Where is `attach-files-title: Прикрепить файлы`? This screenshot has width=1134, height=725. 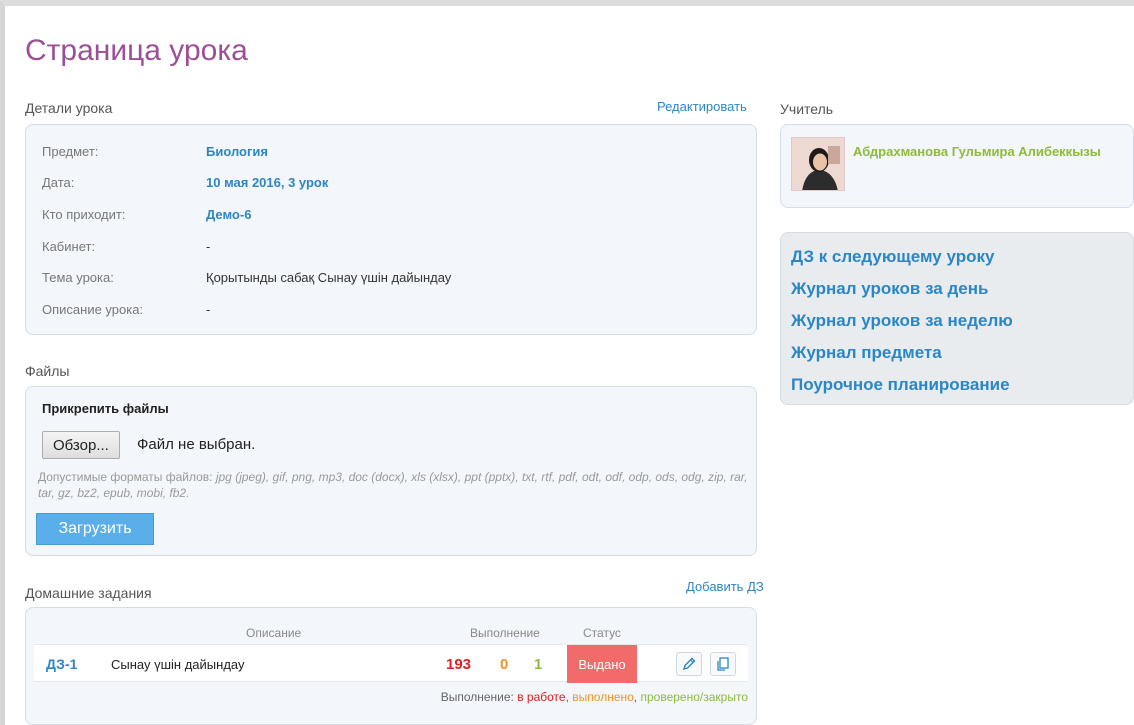
attach-files-title: Прикрепить файлы is located at coordinates (105, 408).